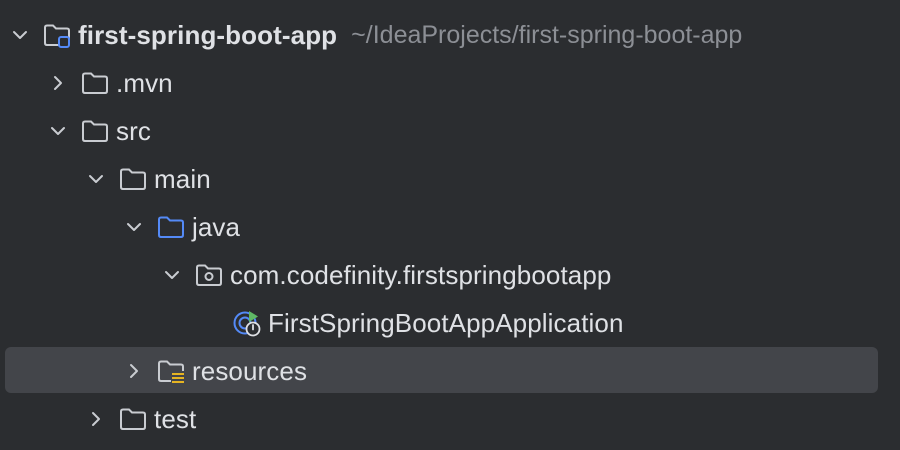  I want to click on tree-row-src: src, so click(450, 131).